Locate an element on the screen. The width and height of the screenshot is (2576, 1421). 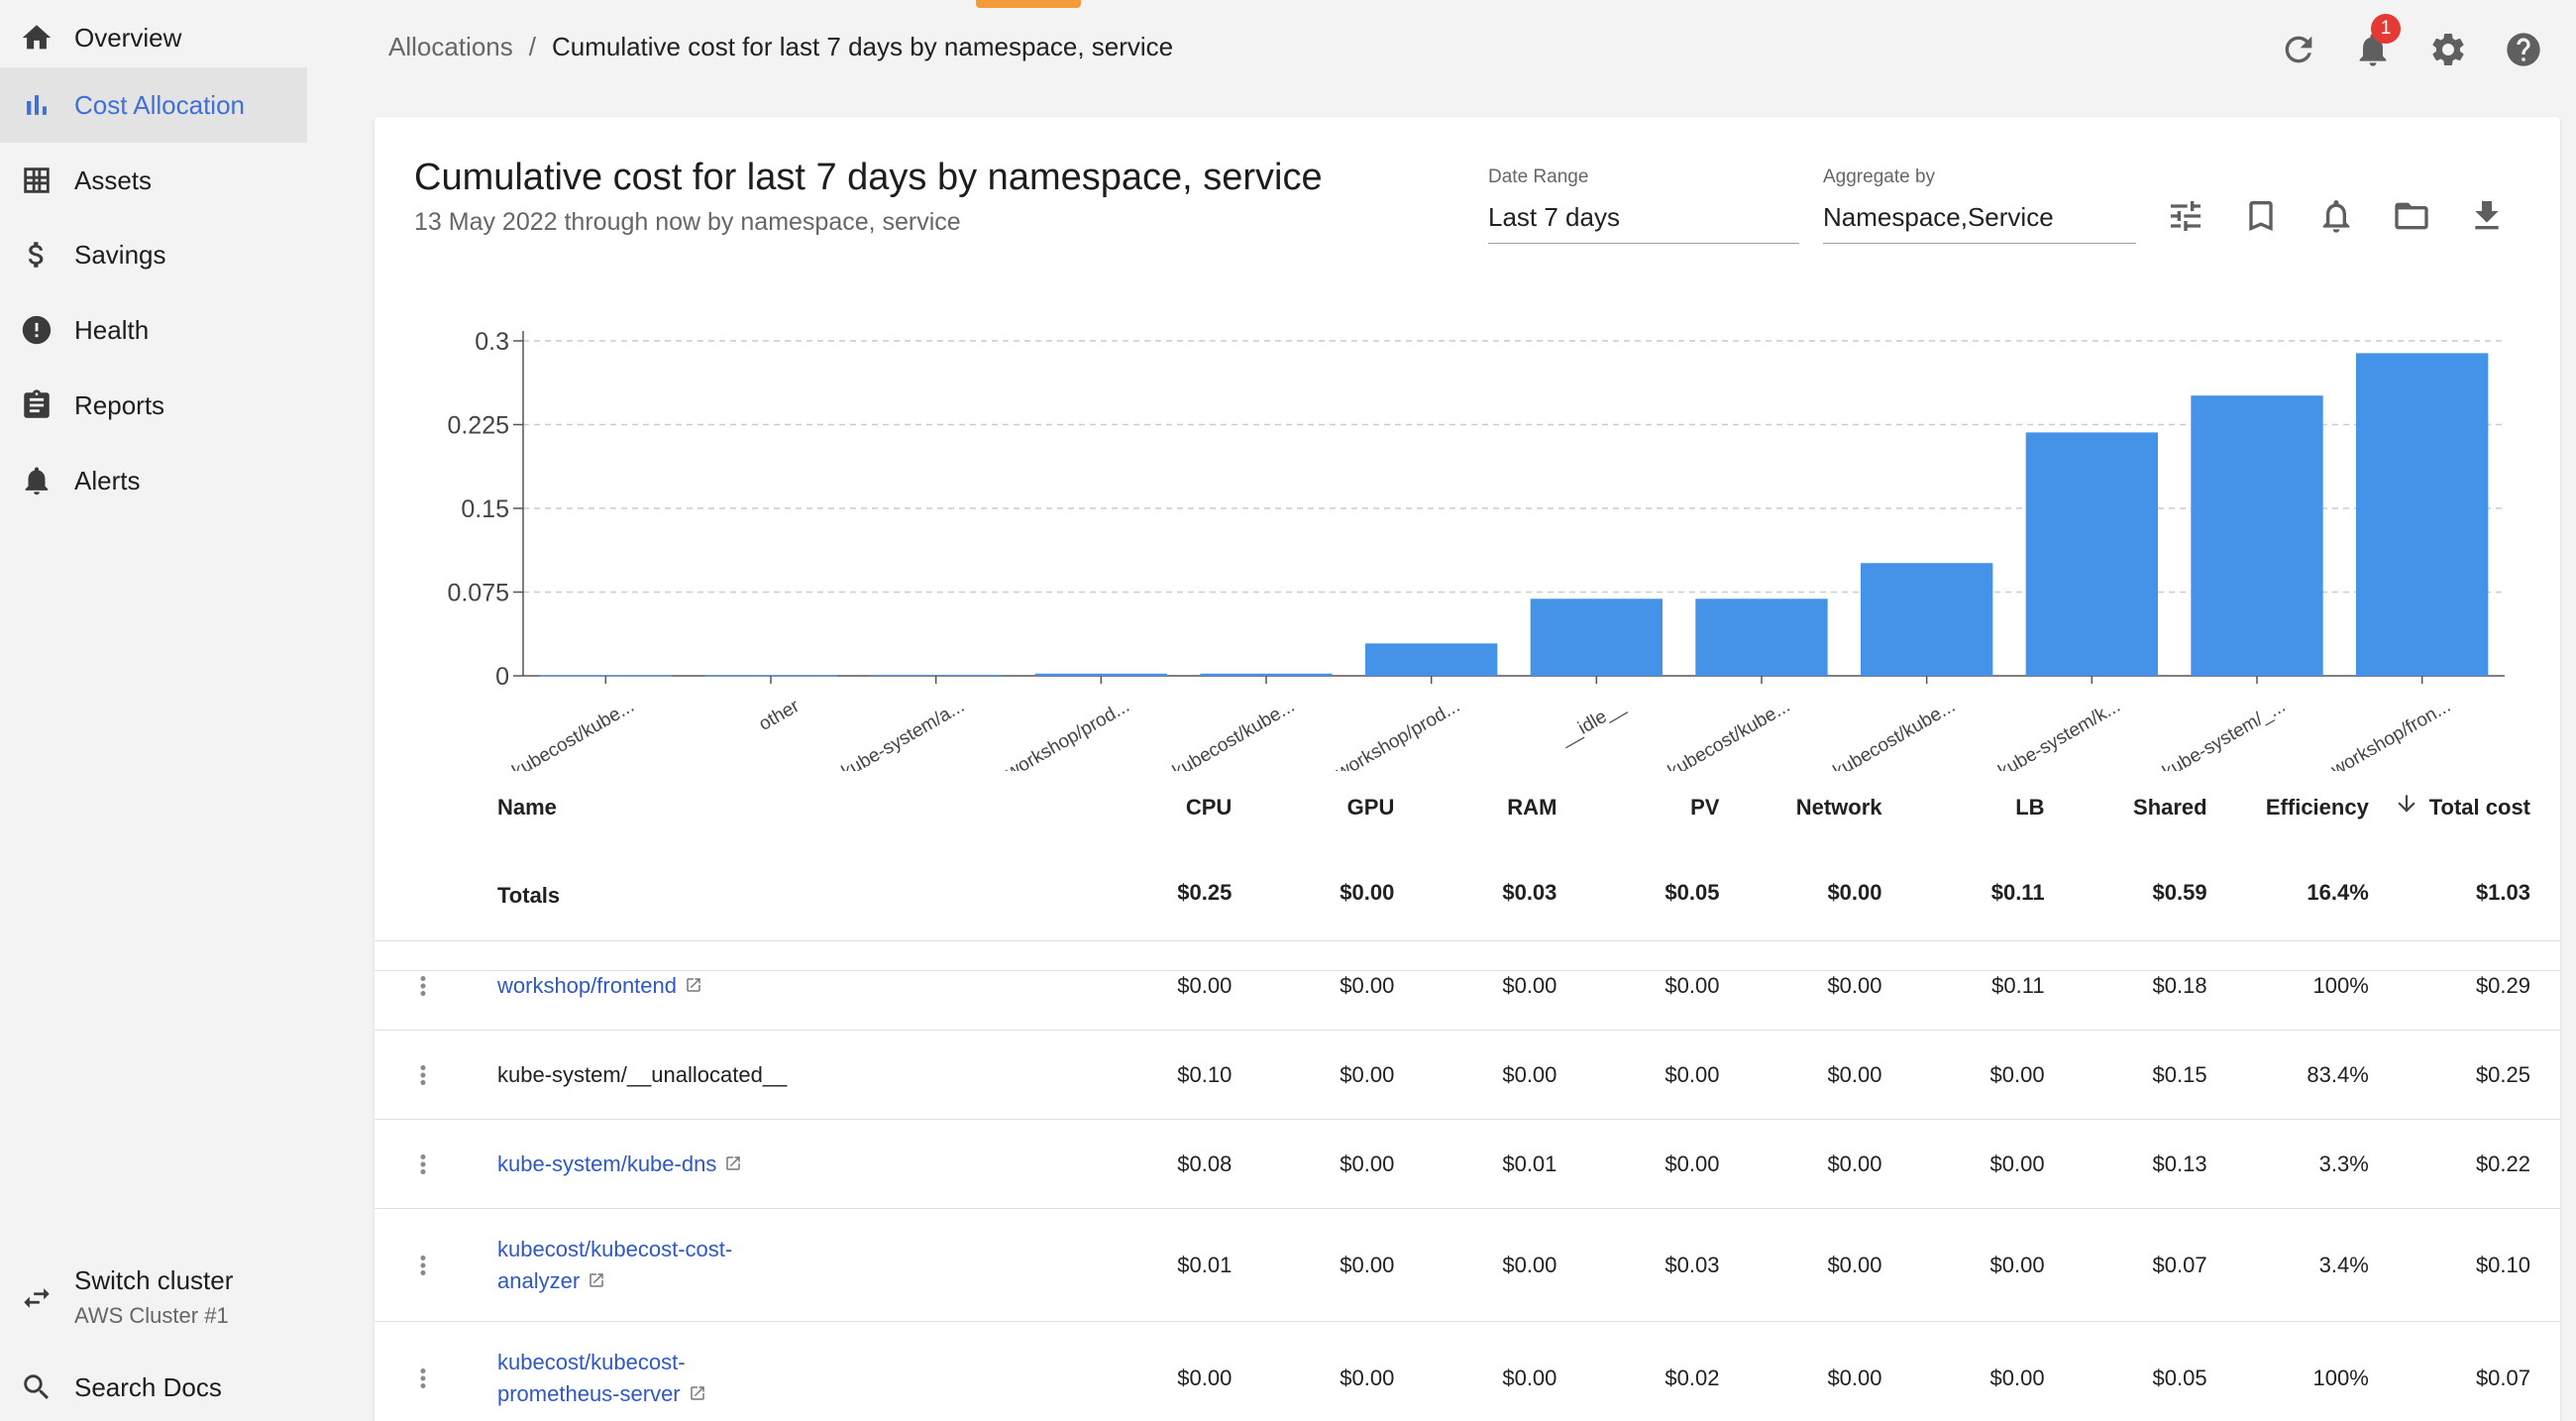
column-header-total-cost: Total cost is located at coordinates (2479, 807).